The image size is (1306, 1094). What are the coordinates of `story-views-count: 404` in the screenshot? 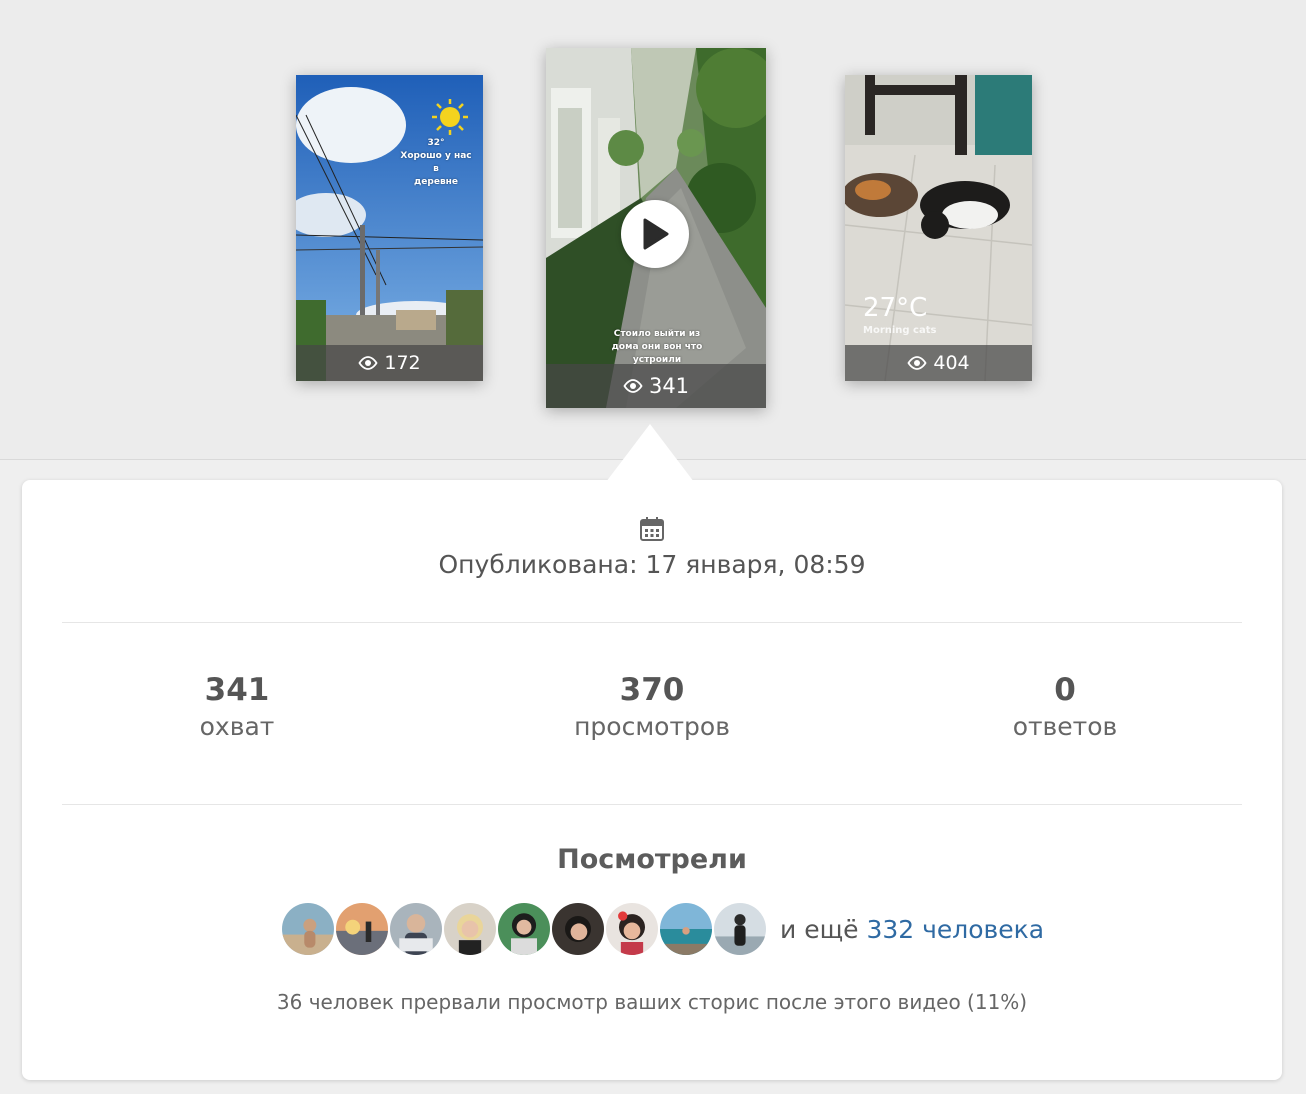 It's located at (951, 363).